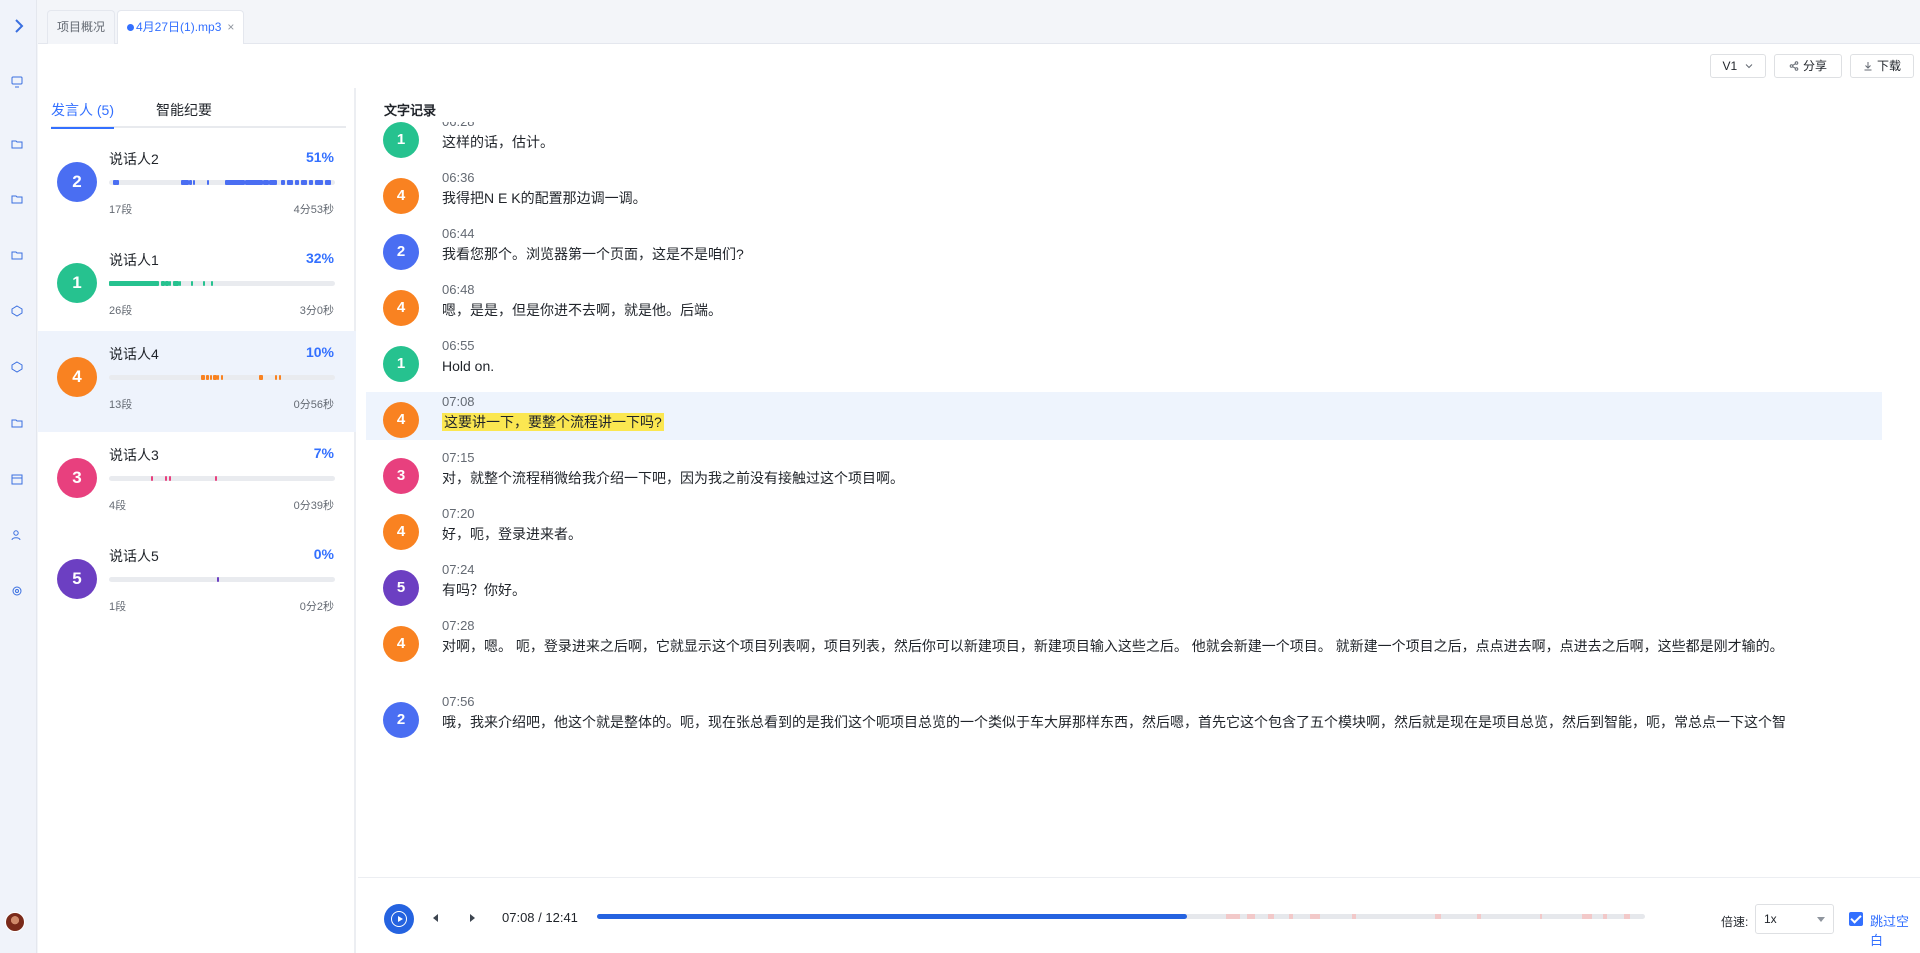  I want to click on transcript-entry: 4 07:08 这要讲一下，要整个流程讲一下吗?, so click(1124, 416).